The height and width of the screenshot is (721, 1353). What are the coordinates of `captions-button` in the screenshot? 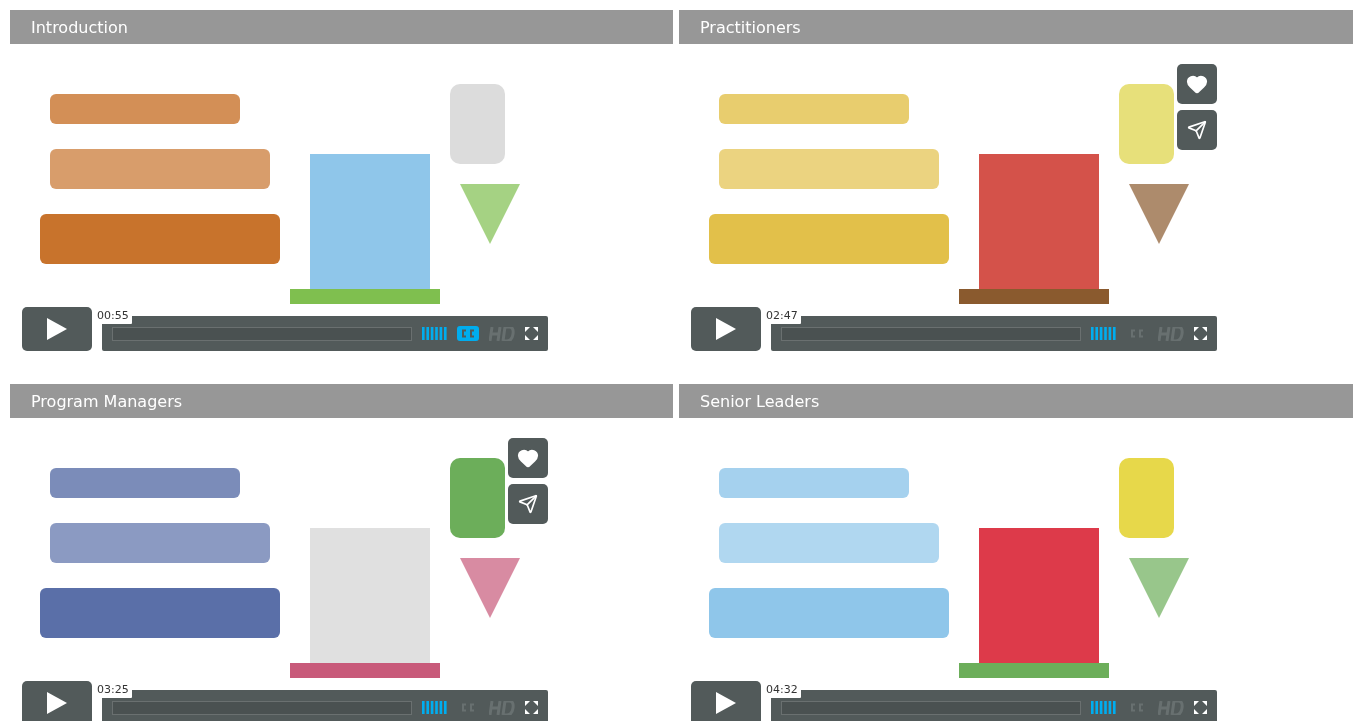 It's located at (468, 333).